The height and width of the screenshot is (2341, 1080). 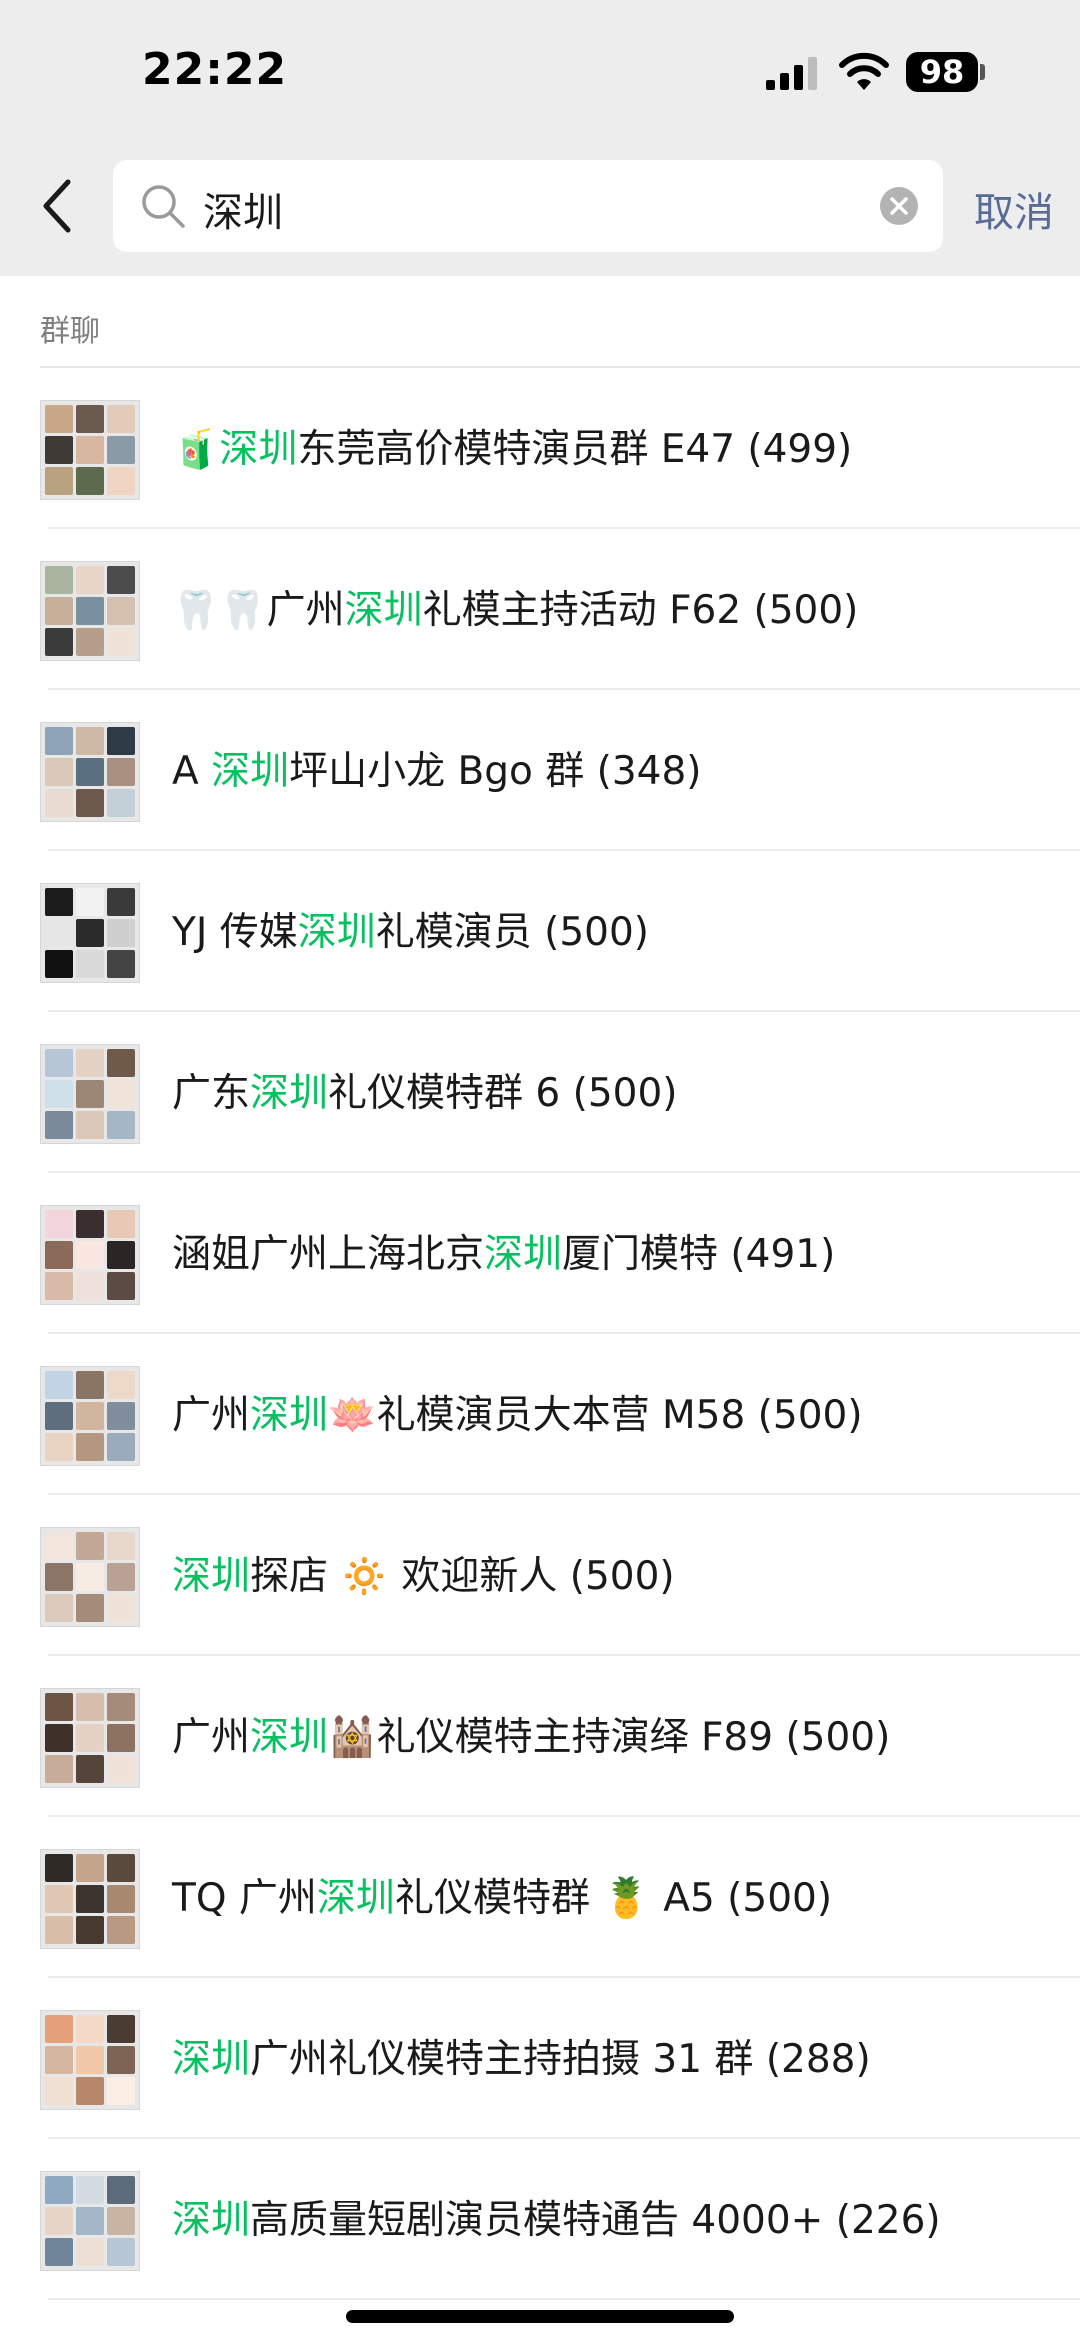 I want to click on clear-search-icon, so click(x=899, y=206).